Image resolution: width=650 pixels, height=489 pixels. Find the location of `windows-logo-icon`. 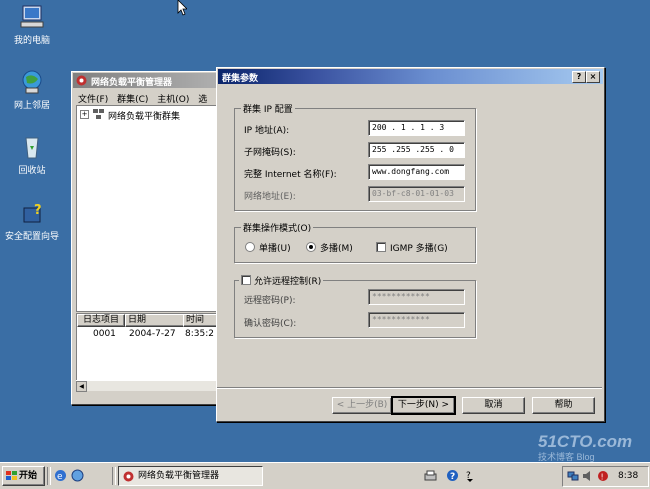

windows-logo-icon is located at coordinates (11, 475).